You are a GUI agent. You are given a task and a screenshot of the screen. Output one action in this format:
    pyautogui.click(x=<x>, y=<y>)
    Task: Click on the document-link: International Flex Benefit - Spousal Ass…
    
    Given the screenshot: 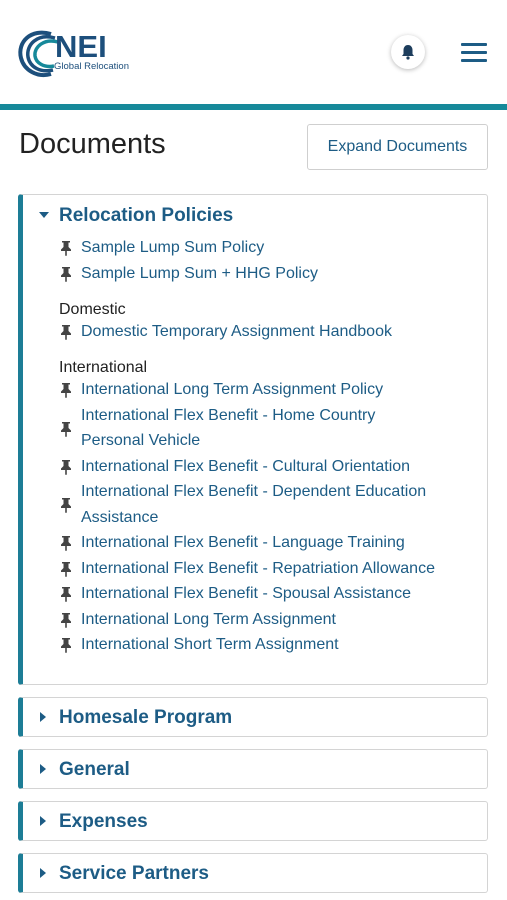 What is the action you would take?
    pyautogui.click(x=281, y=594)
    